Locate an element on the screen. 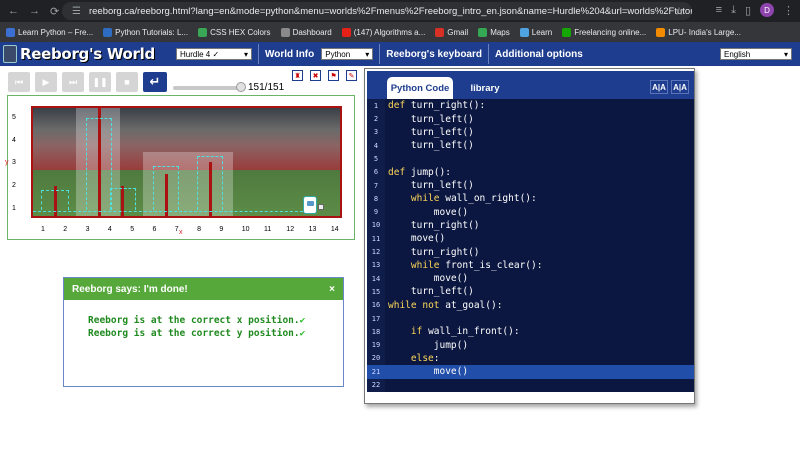  media-icon: ≡ is located at coordinates (719, 10).